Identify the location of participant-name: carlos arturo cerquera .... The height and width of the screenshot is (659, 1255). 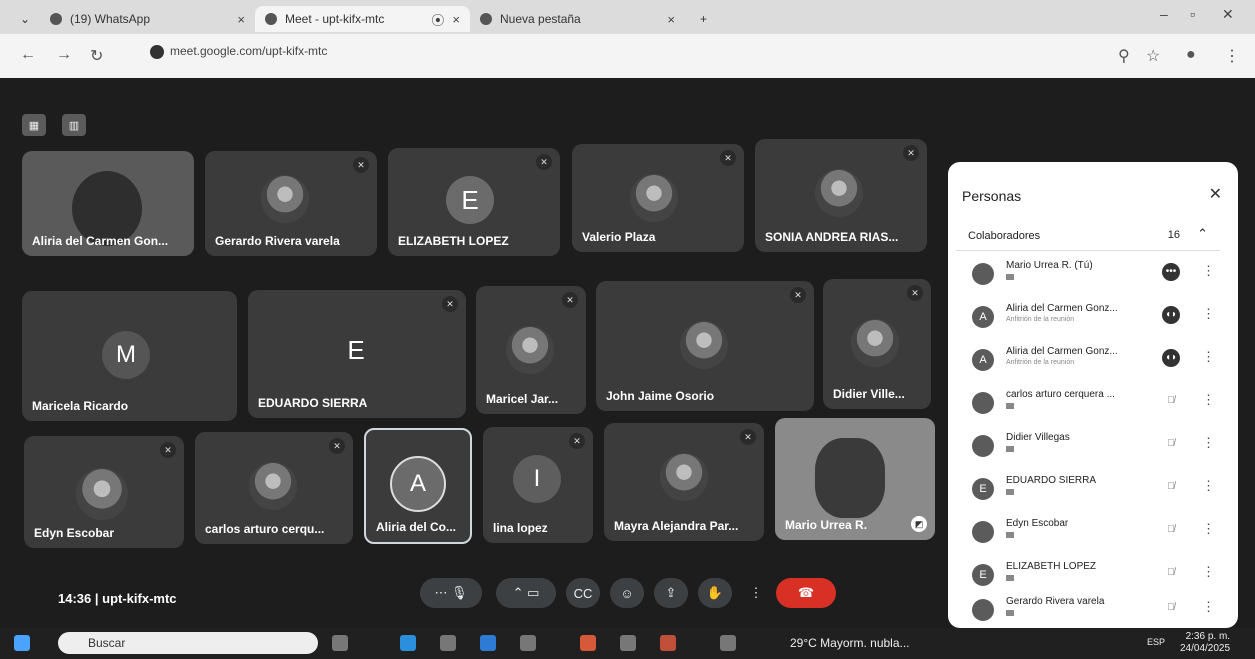
(1060, 394).